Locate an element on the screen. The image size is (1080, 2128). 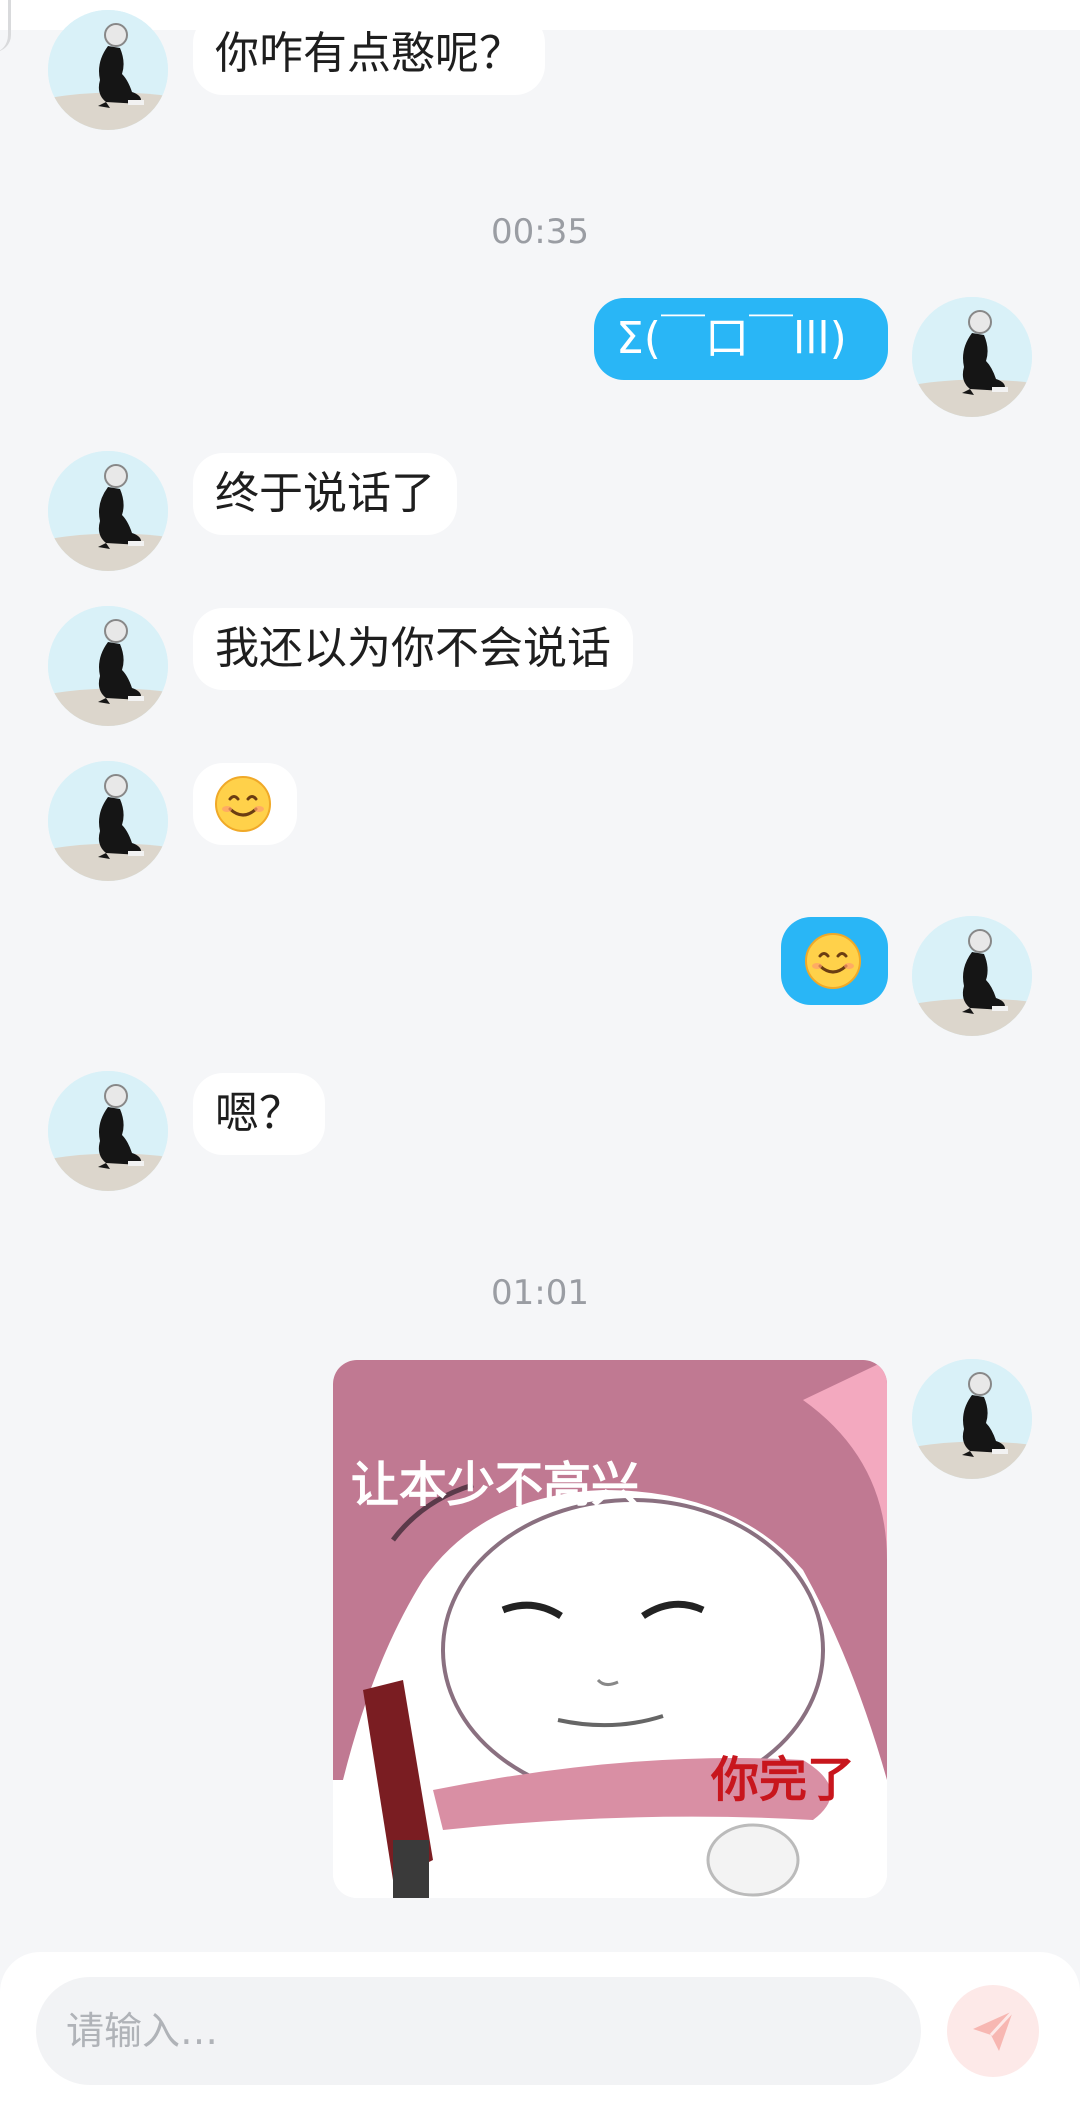
send-button is located at coordinates (993, 2031).